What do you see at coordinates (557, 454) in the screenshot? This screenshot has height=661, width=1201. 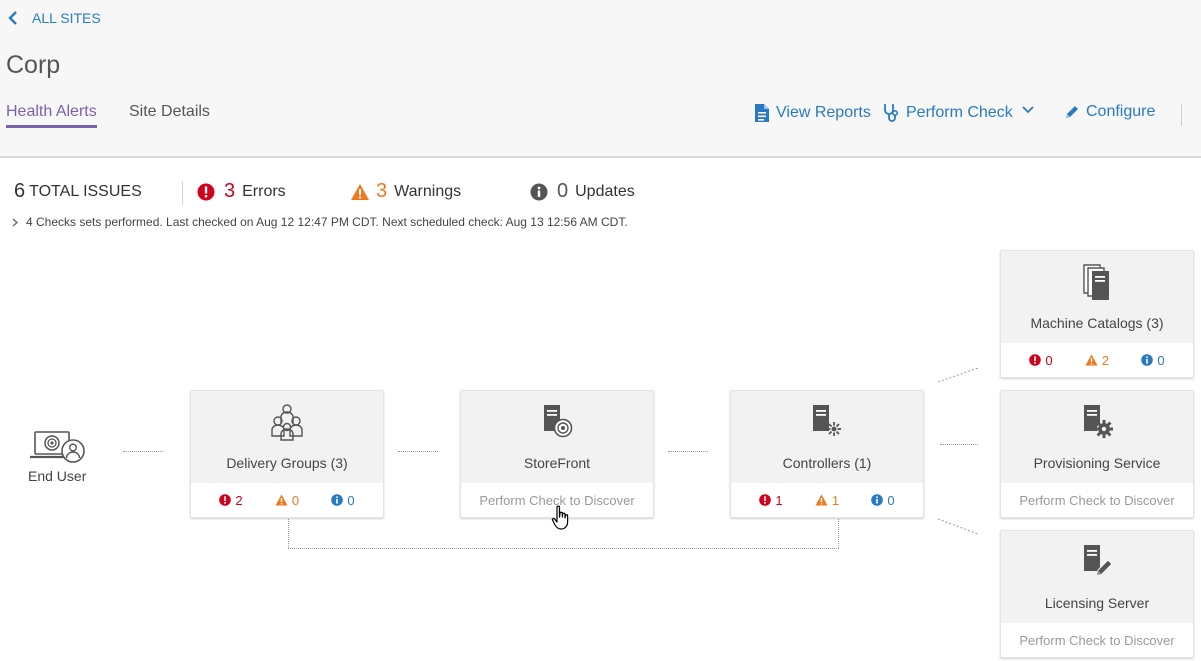 I see `storefront-card: StoreFront Perform Check to Discover` at bounding box center [557, 454].